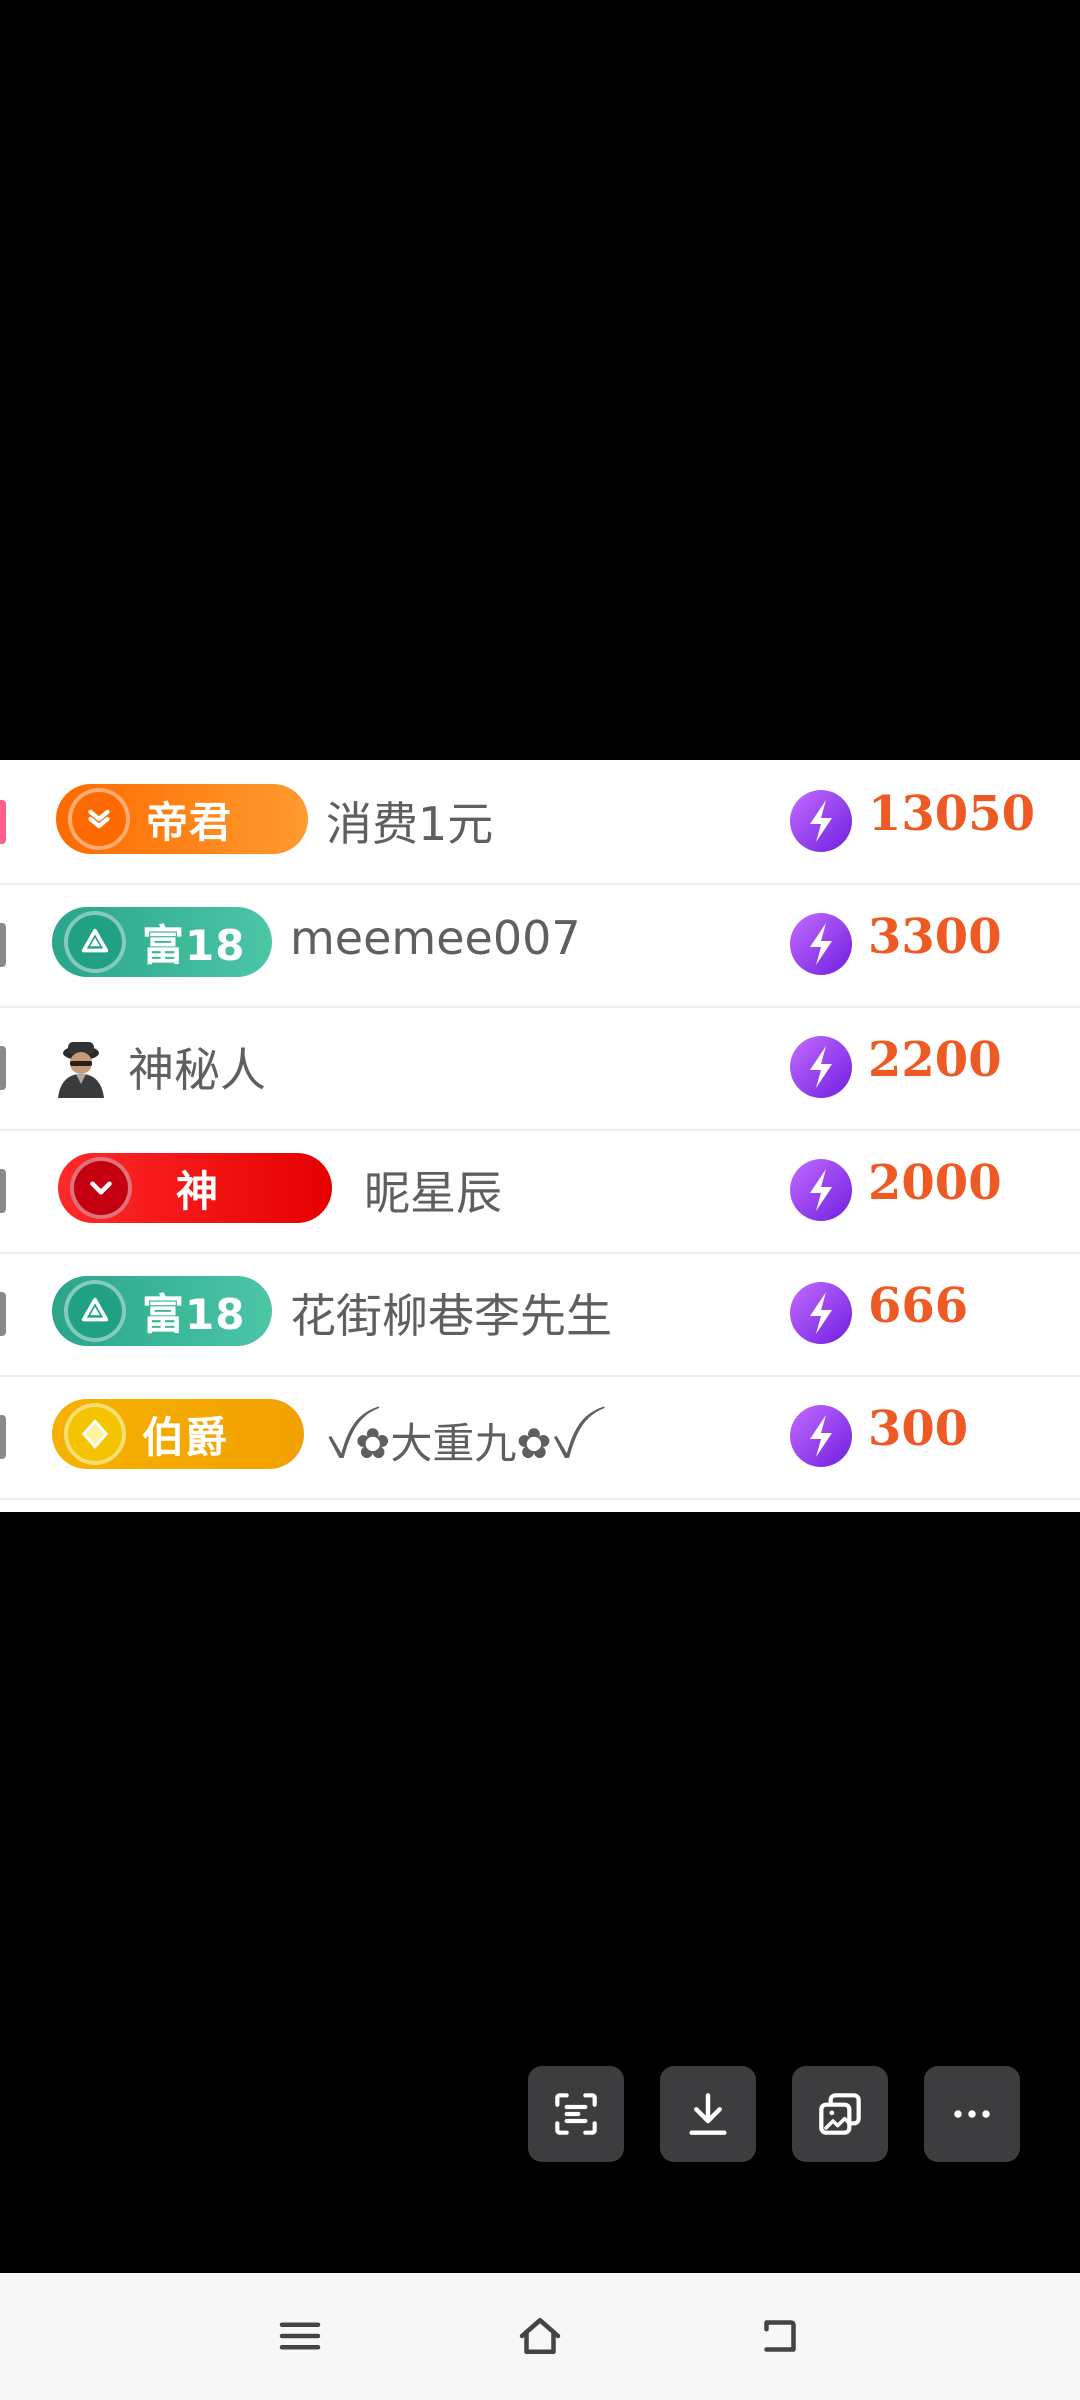  Describe the element at coordinates (433, 1193) in the screenshot. I see `user-name: 昵星辰` at that location.